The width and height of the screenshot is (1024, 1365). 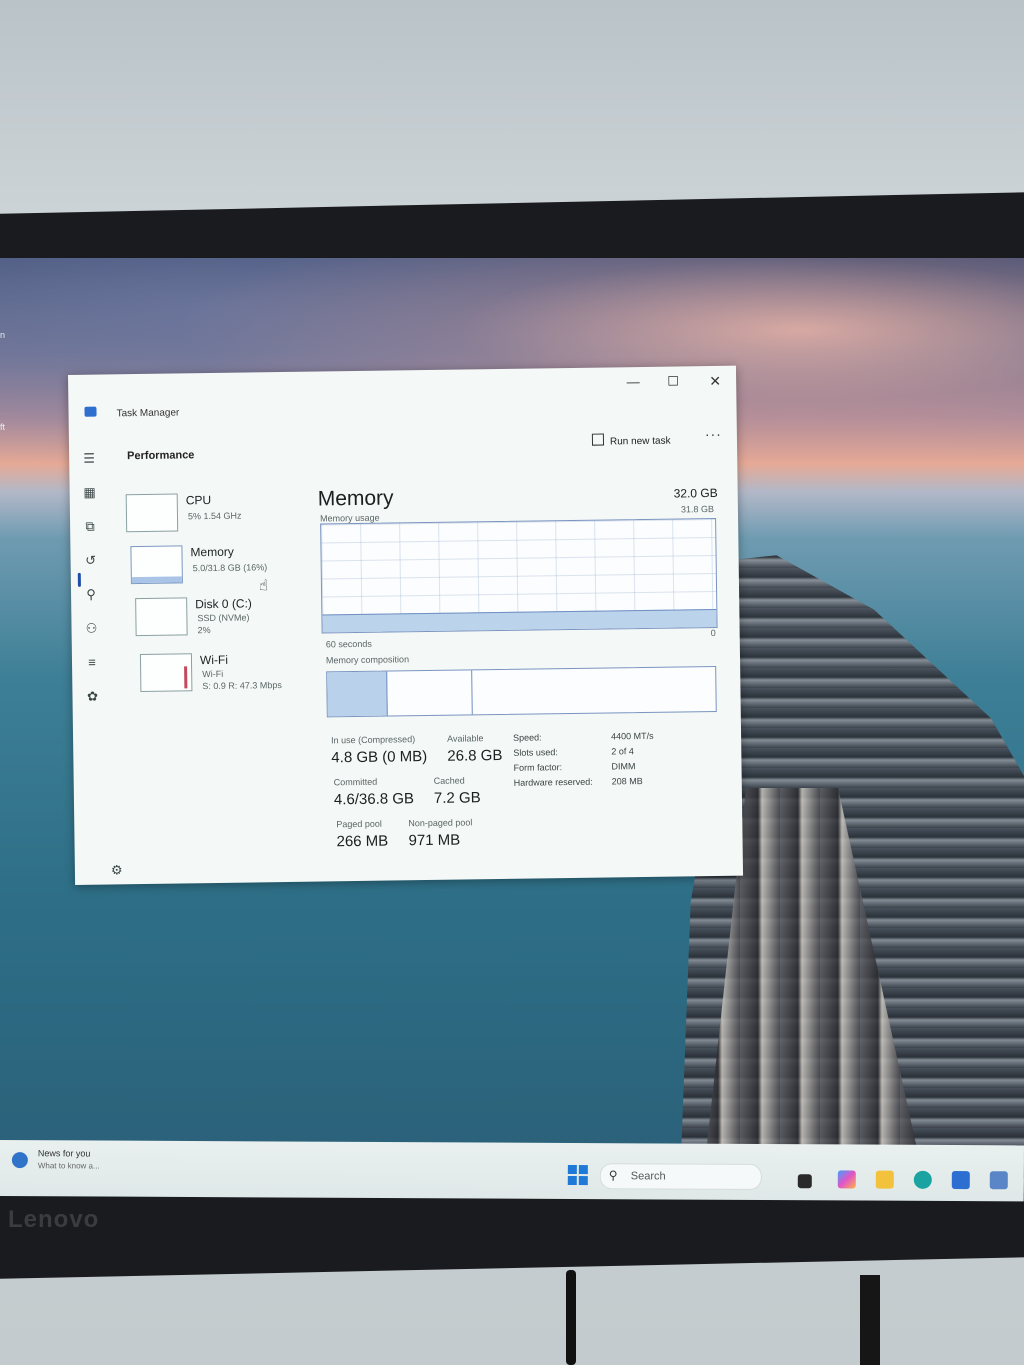 What do you see at coordinates (117, 870) in the screenshot?
I see `settings-gear-icon: ⚙` at bounding box center [117, 870].